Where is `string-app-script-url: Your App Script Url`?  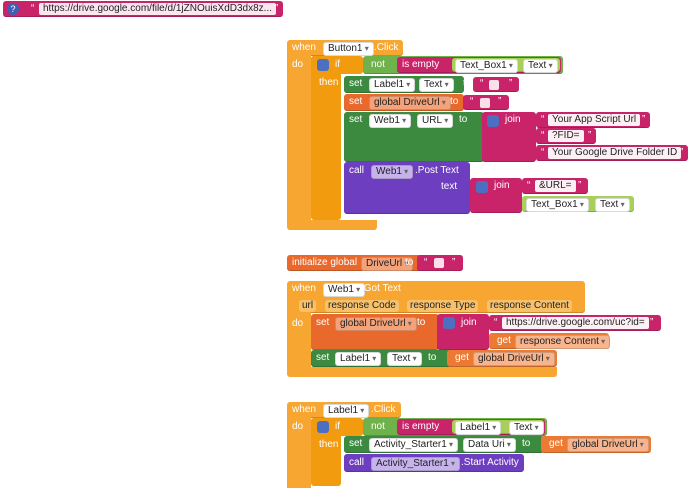 string-app-script-url: Your App Script Url is located at coordinates (594, 120).